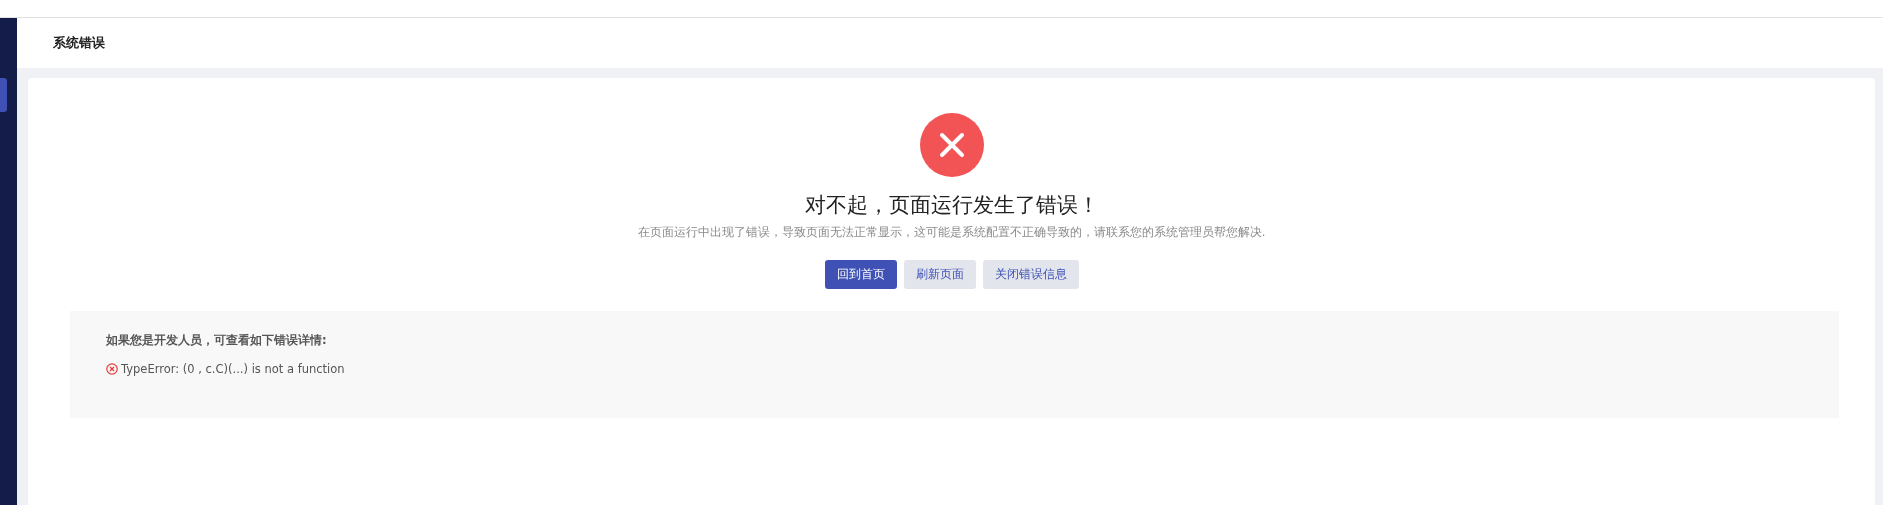 The image size is (1883, 505). What do you see at coordinates (951, 205) in the screenshot?
I see `error-title: 对不起，页面运行发生了错误！` at bounding box center [951, 205].